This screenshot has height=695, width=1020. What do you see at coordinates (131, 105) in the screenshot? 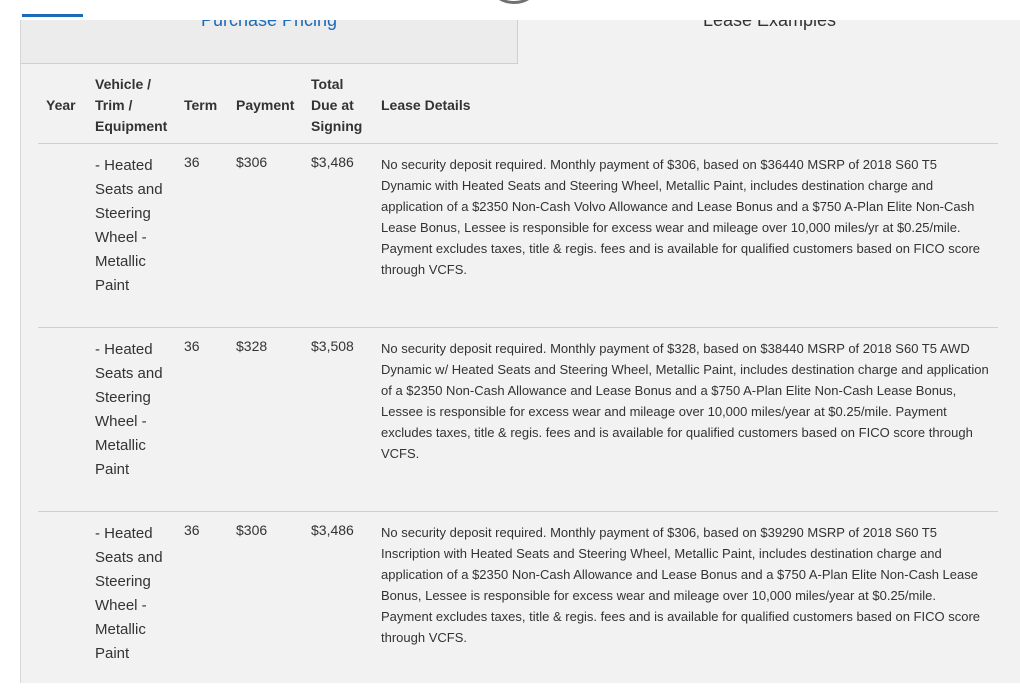
I see `header-vehicle: Vehicle / Trim / Equipment` at bounding box center [131, 105].